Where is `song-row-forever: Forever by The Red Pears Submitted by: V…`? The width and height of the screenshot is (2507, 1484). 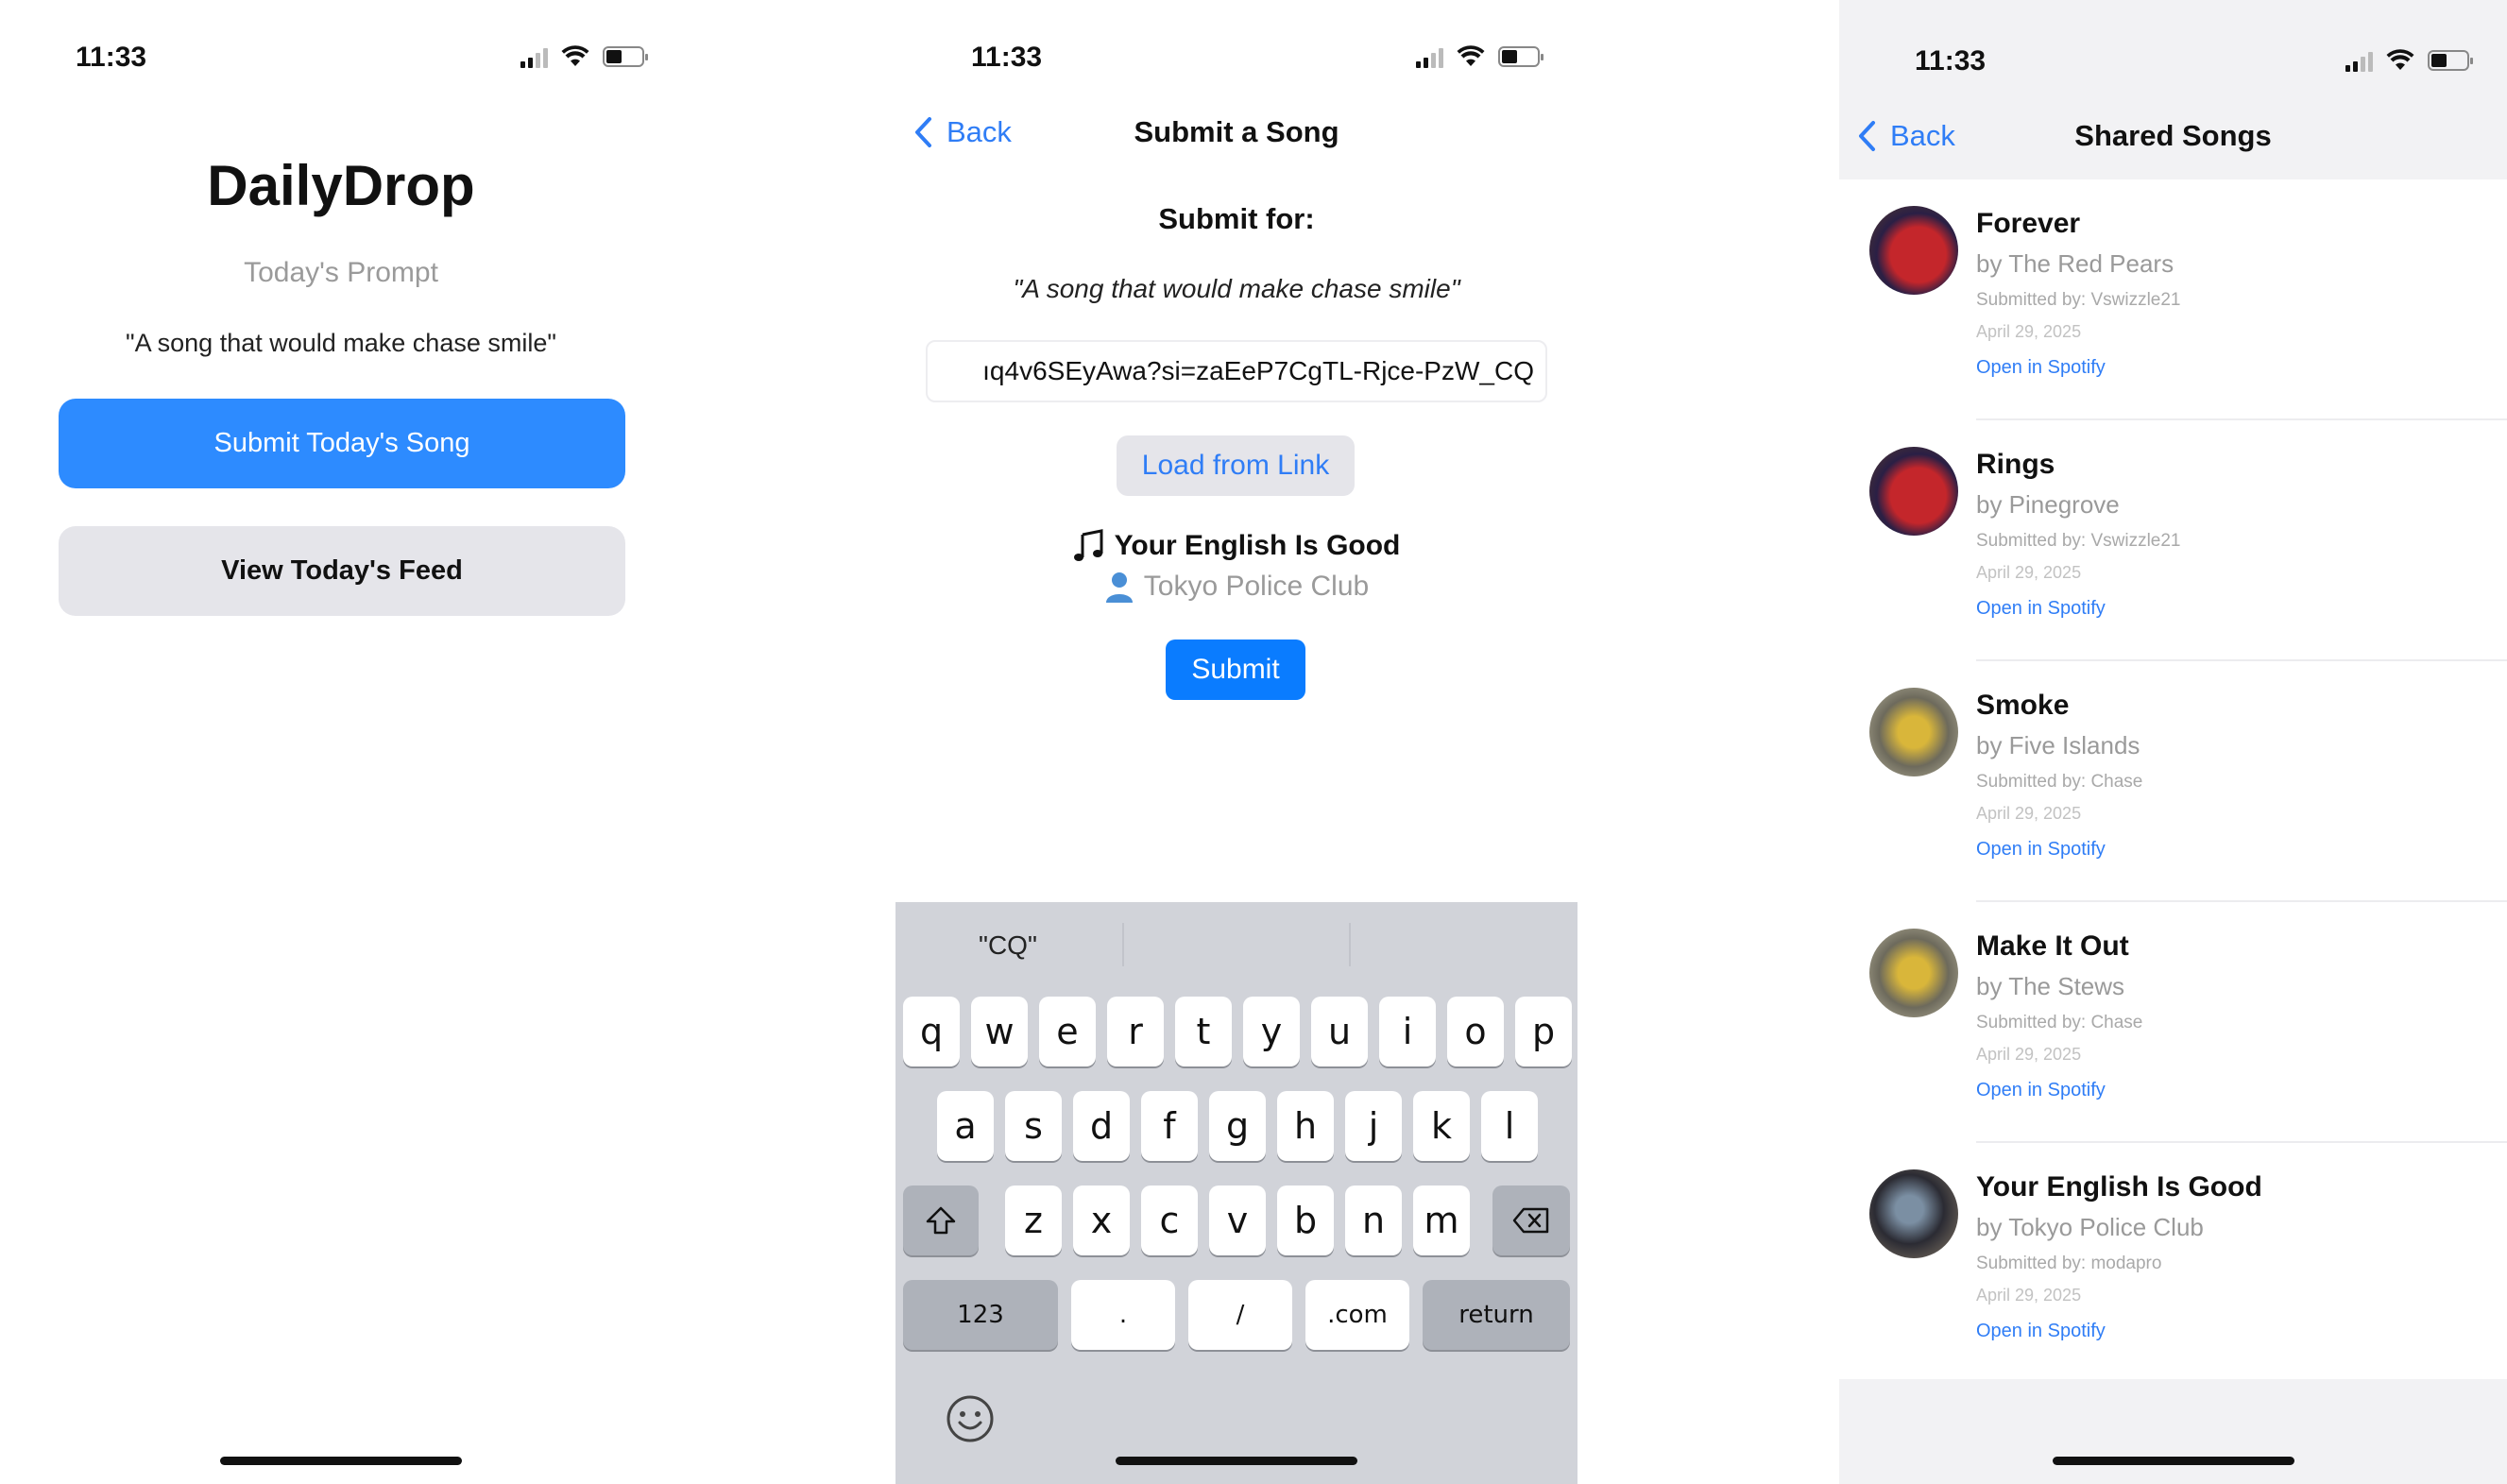
song-row-forever: Forever by The Red Pears Submitted by: V… is located at coordinates (2173, 300).